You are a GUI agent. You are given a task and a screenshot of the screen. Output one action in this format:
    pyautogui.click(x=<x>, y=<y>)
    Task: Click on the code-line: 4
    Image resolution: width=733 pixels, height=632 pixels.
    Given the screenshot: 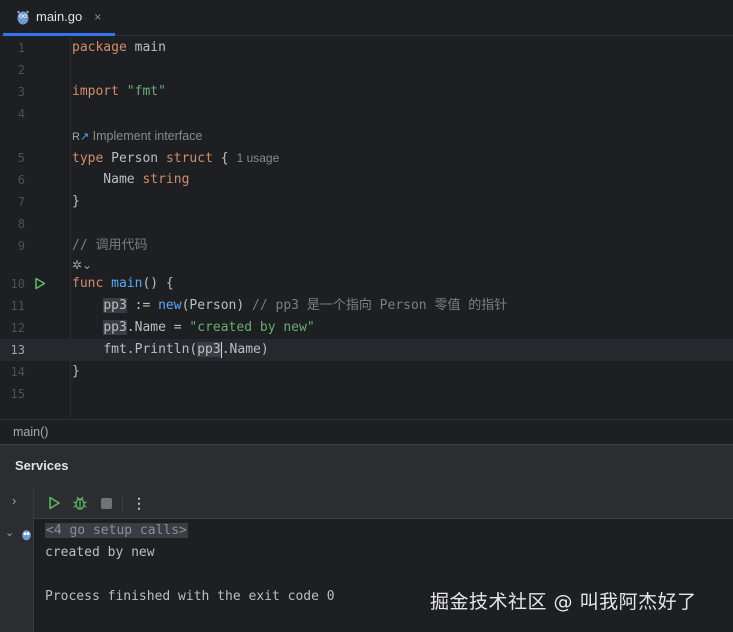 What is the action you would take?
    pyautogui.click(x=366, y=114)
    